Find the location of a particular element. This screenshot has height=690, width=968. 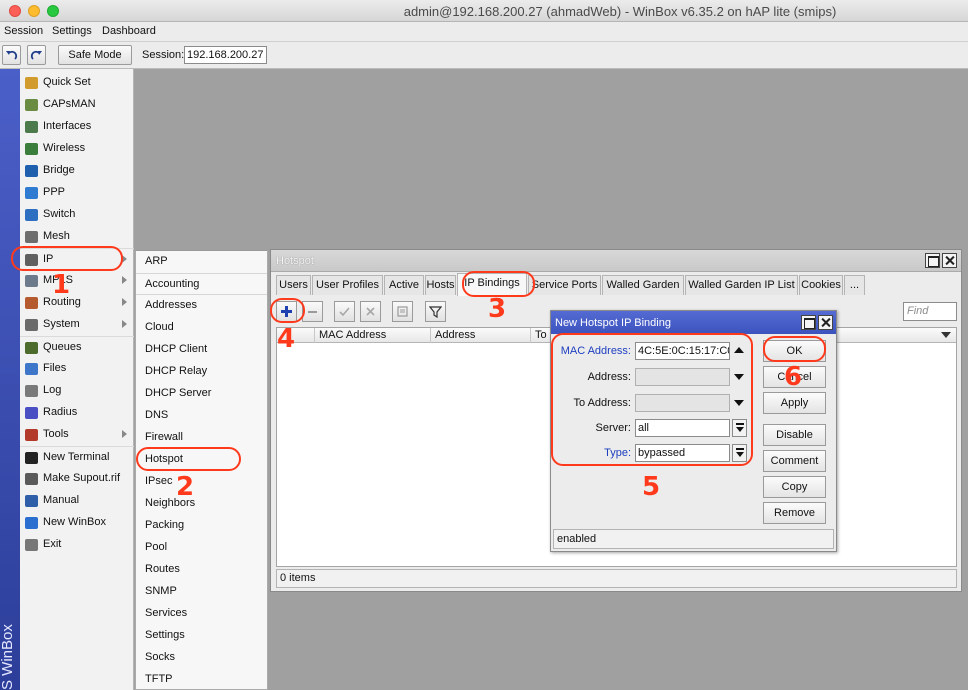

sidebar-item-system: System is located at coordinates (77, 325).